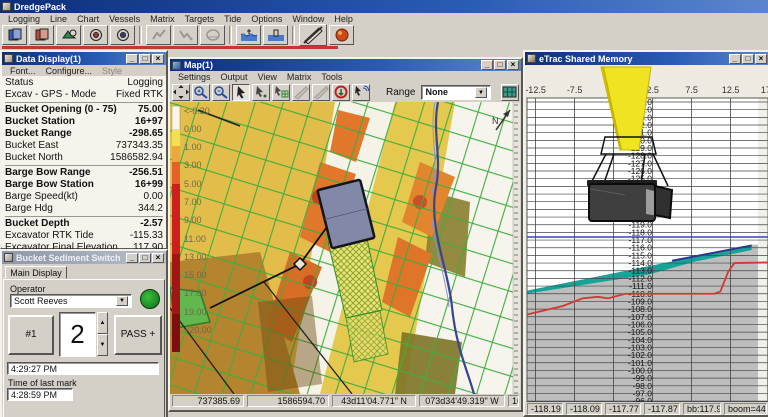  I want to click on matrix-display-button, so click(510, 92).